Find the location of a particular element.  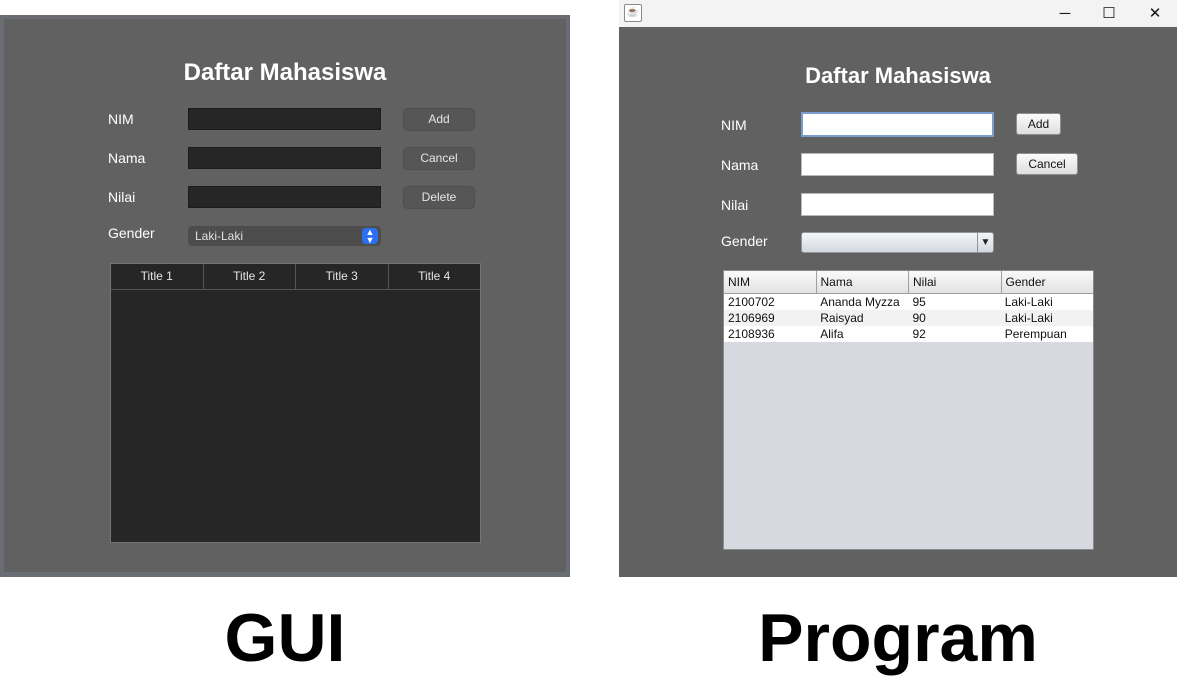

gui-student-table: Title 1 Title 2 Title 3 Title 4 is located at coordinates (295, 403).